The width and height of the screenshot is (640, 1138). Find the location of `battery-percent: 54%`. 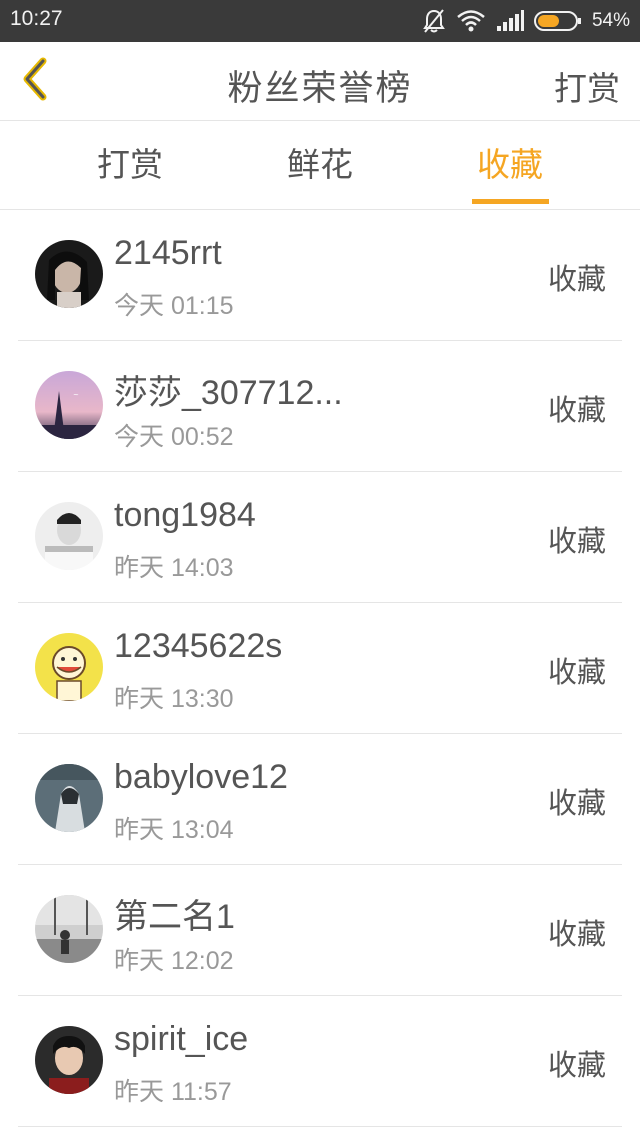

battery-percent: 54% is located at coordinates (610, 20).